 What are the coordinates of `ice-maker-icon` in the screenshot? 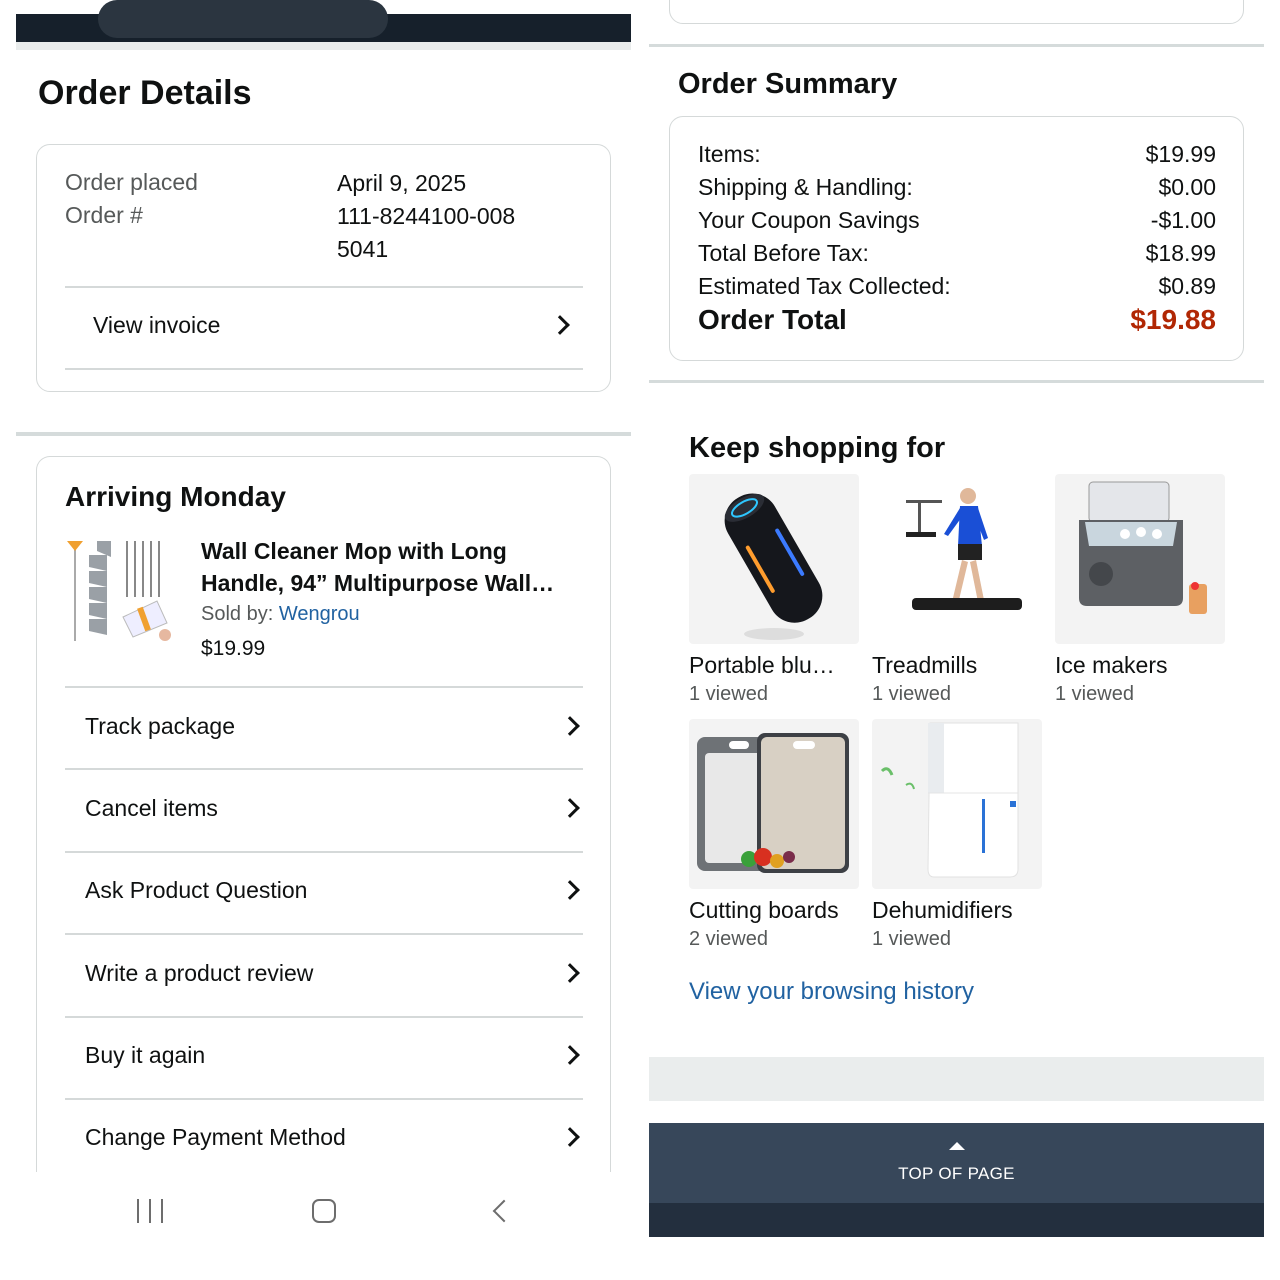 It's located at (1140, 559).